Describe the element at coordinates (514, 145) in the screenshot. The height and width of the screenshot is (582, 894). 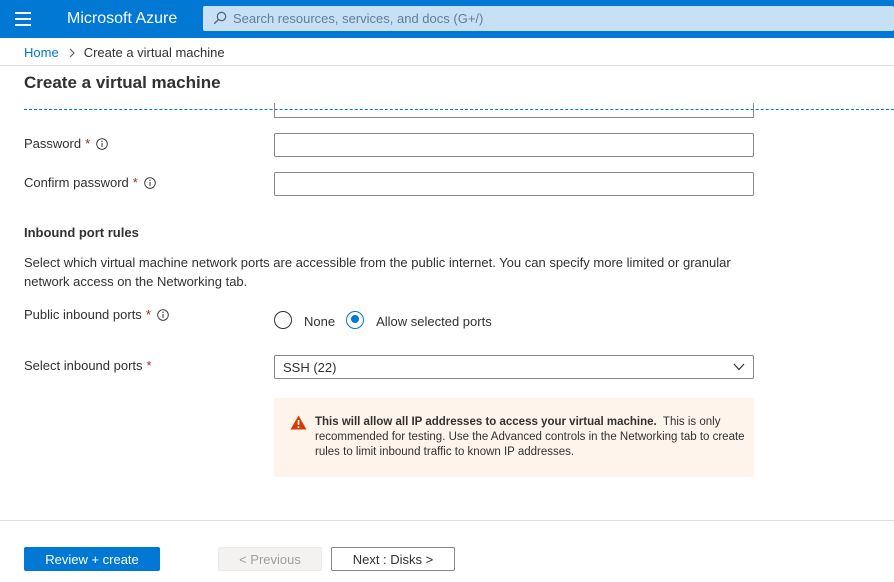
I see `password-input` at that location.